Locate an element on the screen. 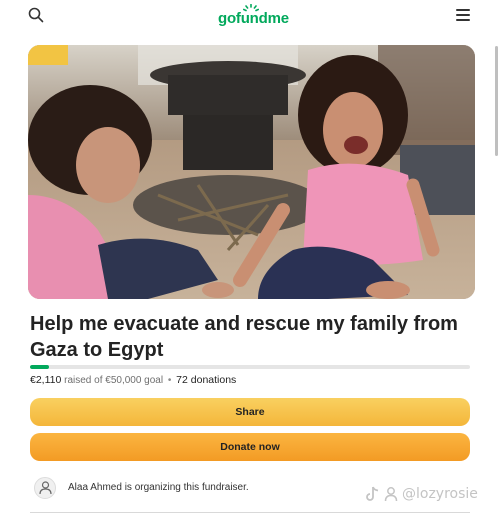  top-nav: gofundme is located at coordinates (250, 17).